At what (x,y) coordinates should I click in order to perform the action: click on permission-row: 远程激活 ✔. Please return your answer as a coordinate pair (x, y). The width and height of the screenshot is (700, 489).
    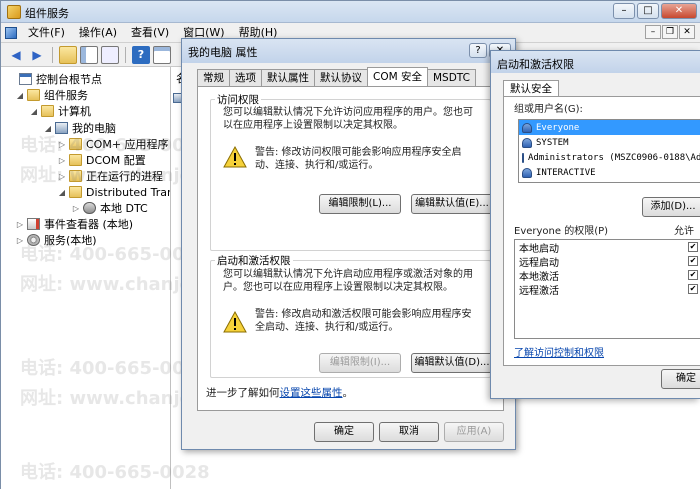
    Looking at the image, I should click on (608, 290).